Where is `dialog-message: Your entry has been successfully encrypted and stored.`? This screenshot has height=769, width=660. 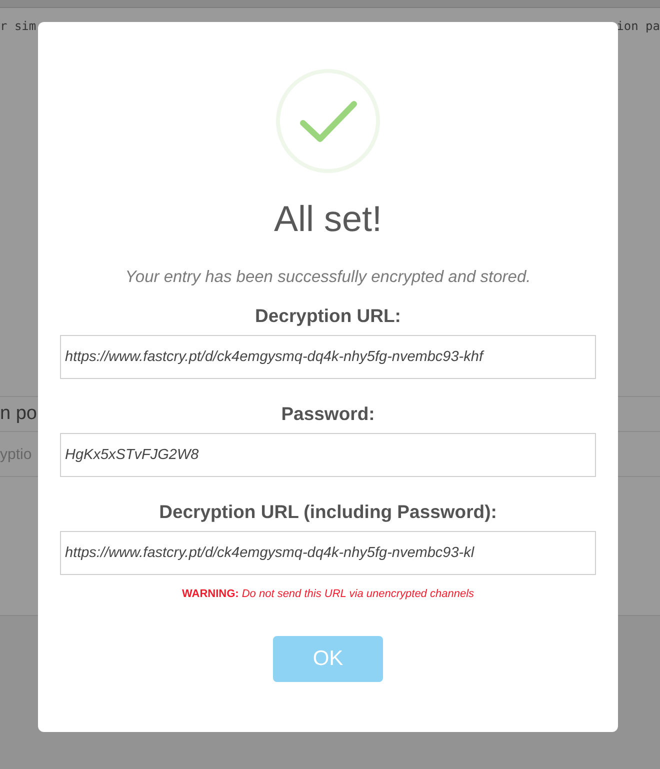
dialog-message: Your entry has been successfully encrypted and stored. is located at coordinates (328, 277).